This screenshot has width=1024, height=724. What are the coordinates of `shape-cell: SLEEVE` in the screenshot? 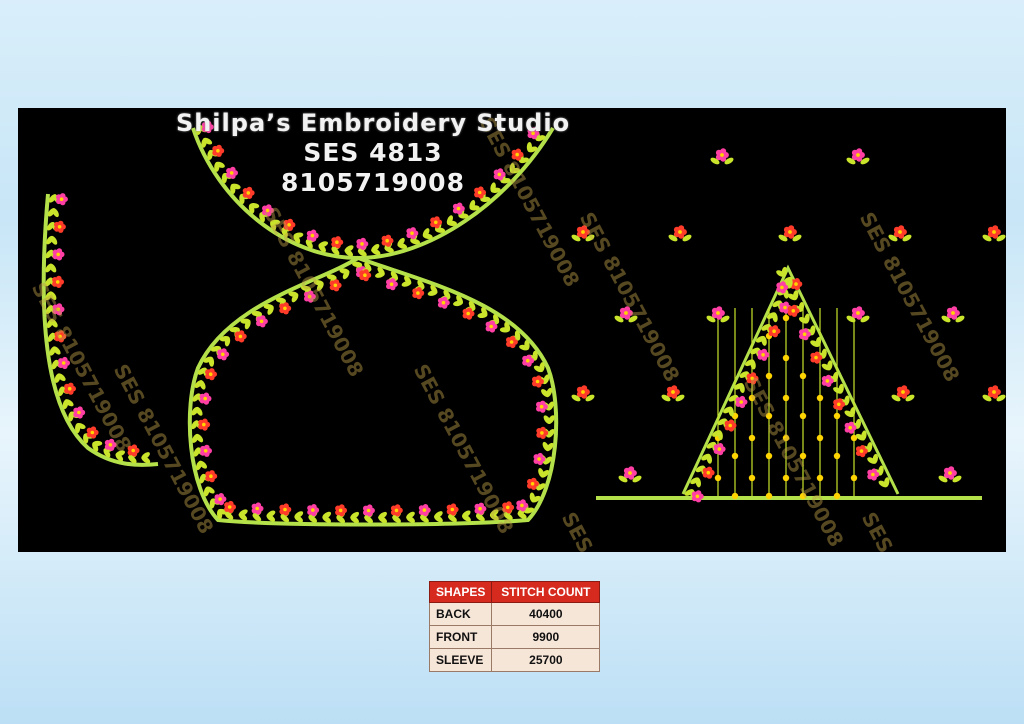 It's located at (460, 660).